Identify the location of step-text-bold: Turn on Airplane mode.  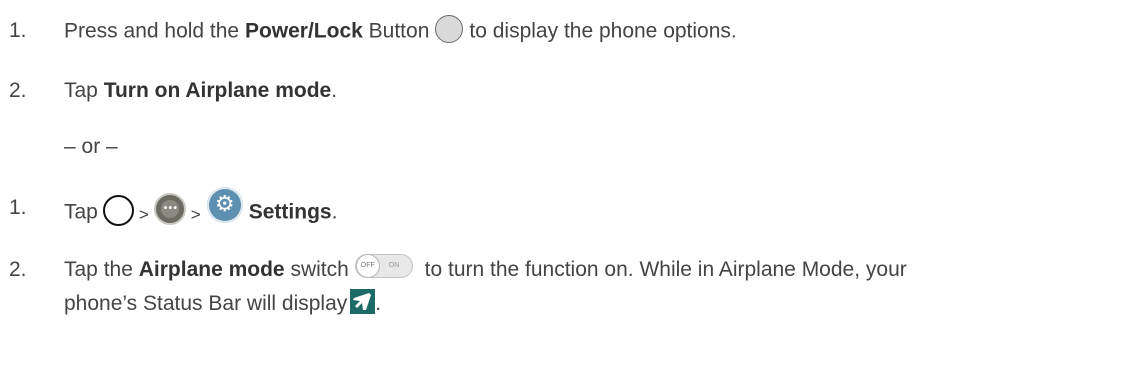
(217, 90).